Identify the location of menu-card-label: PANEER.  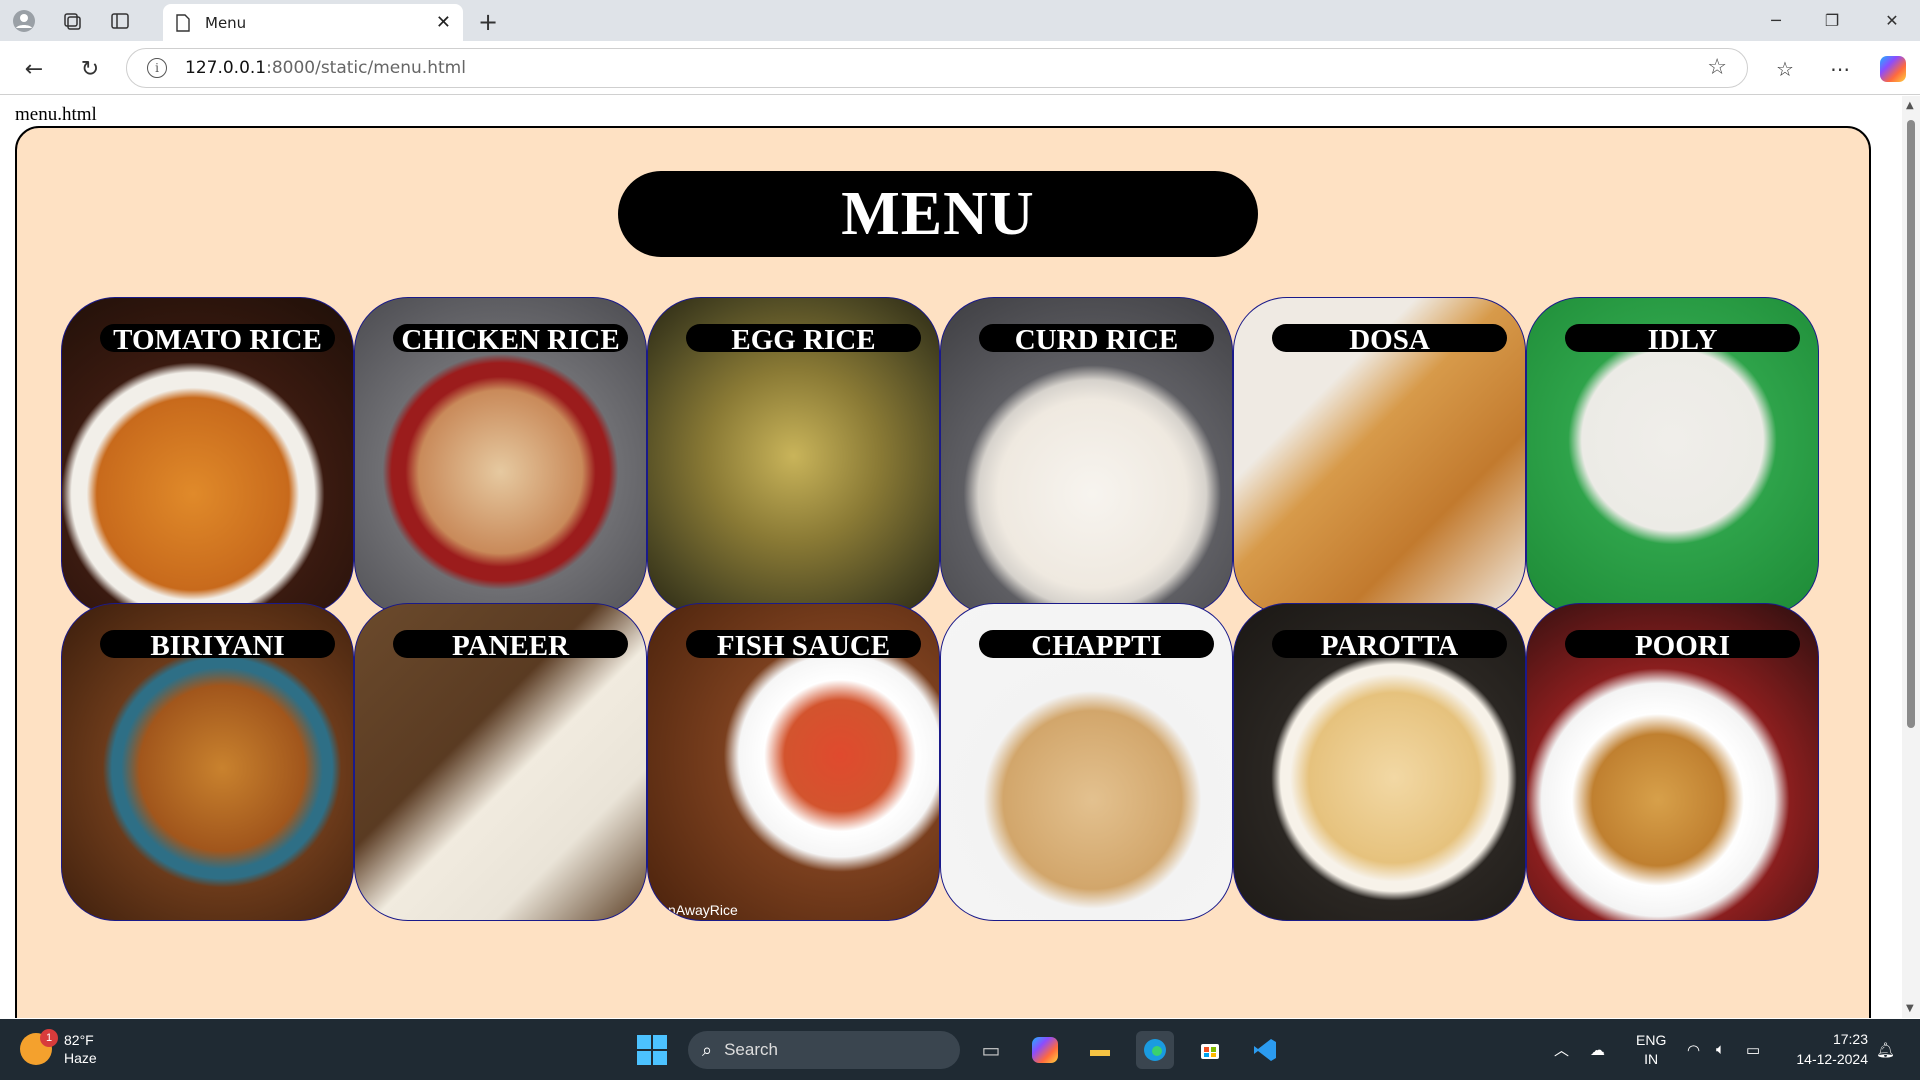
(510, 644).